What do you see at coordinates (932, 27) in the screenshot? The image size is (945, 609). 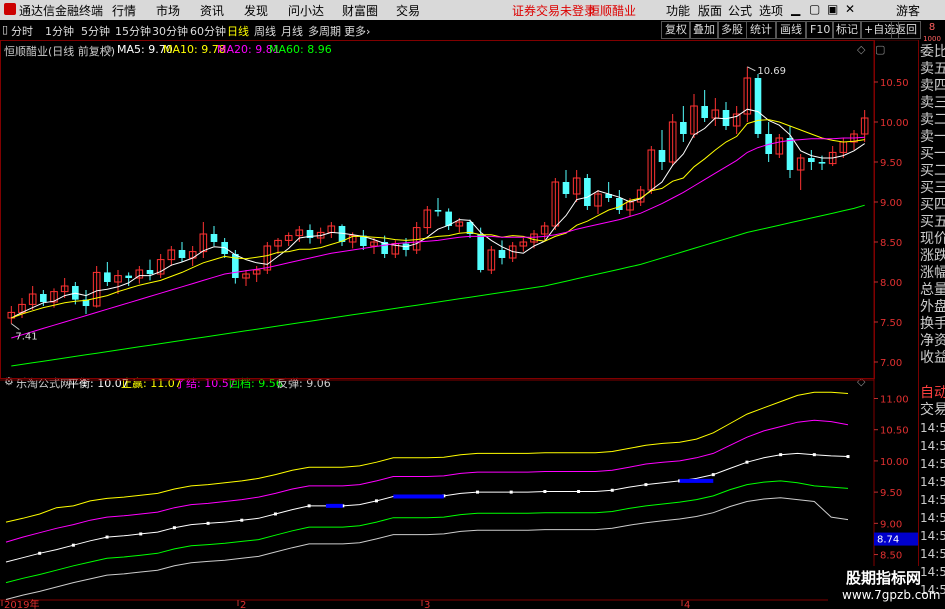 I see `num-badge-value: 8` at bounding box center [932, 27].